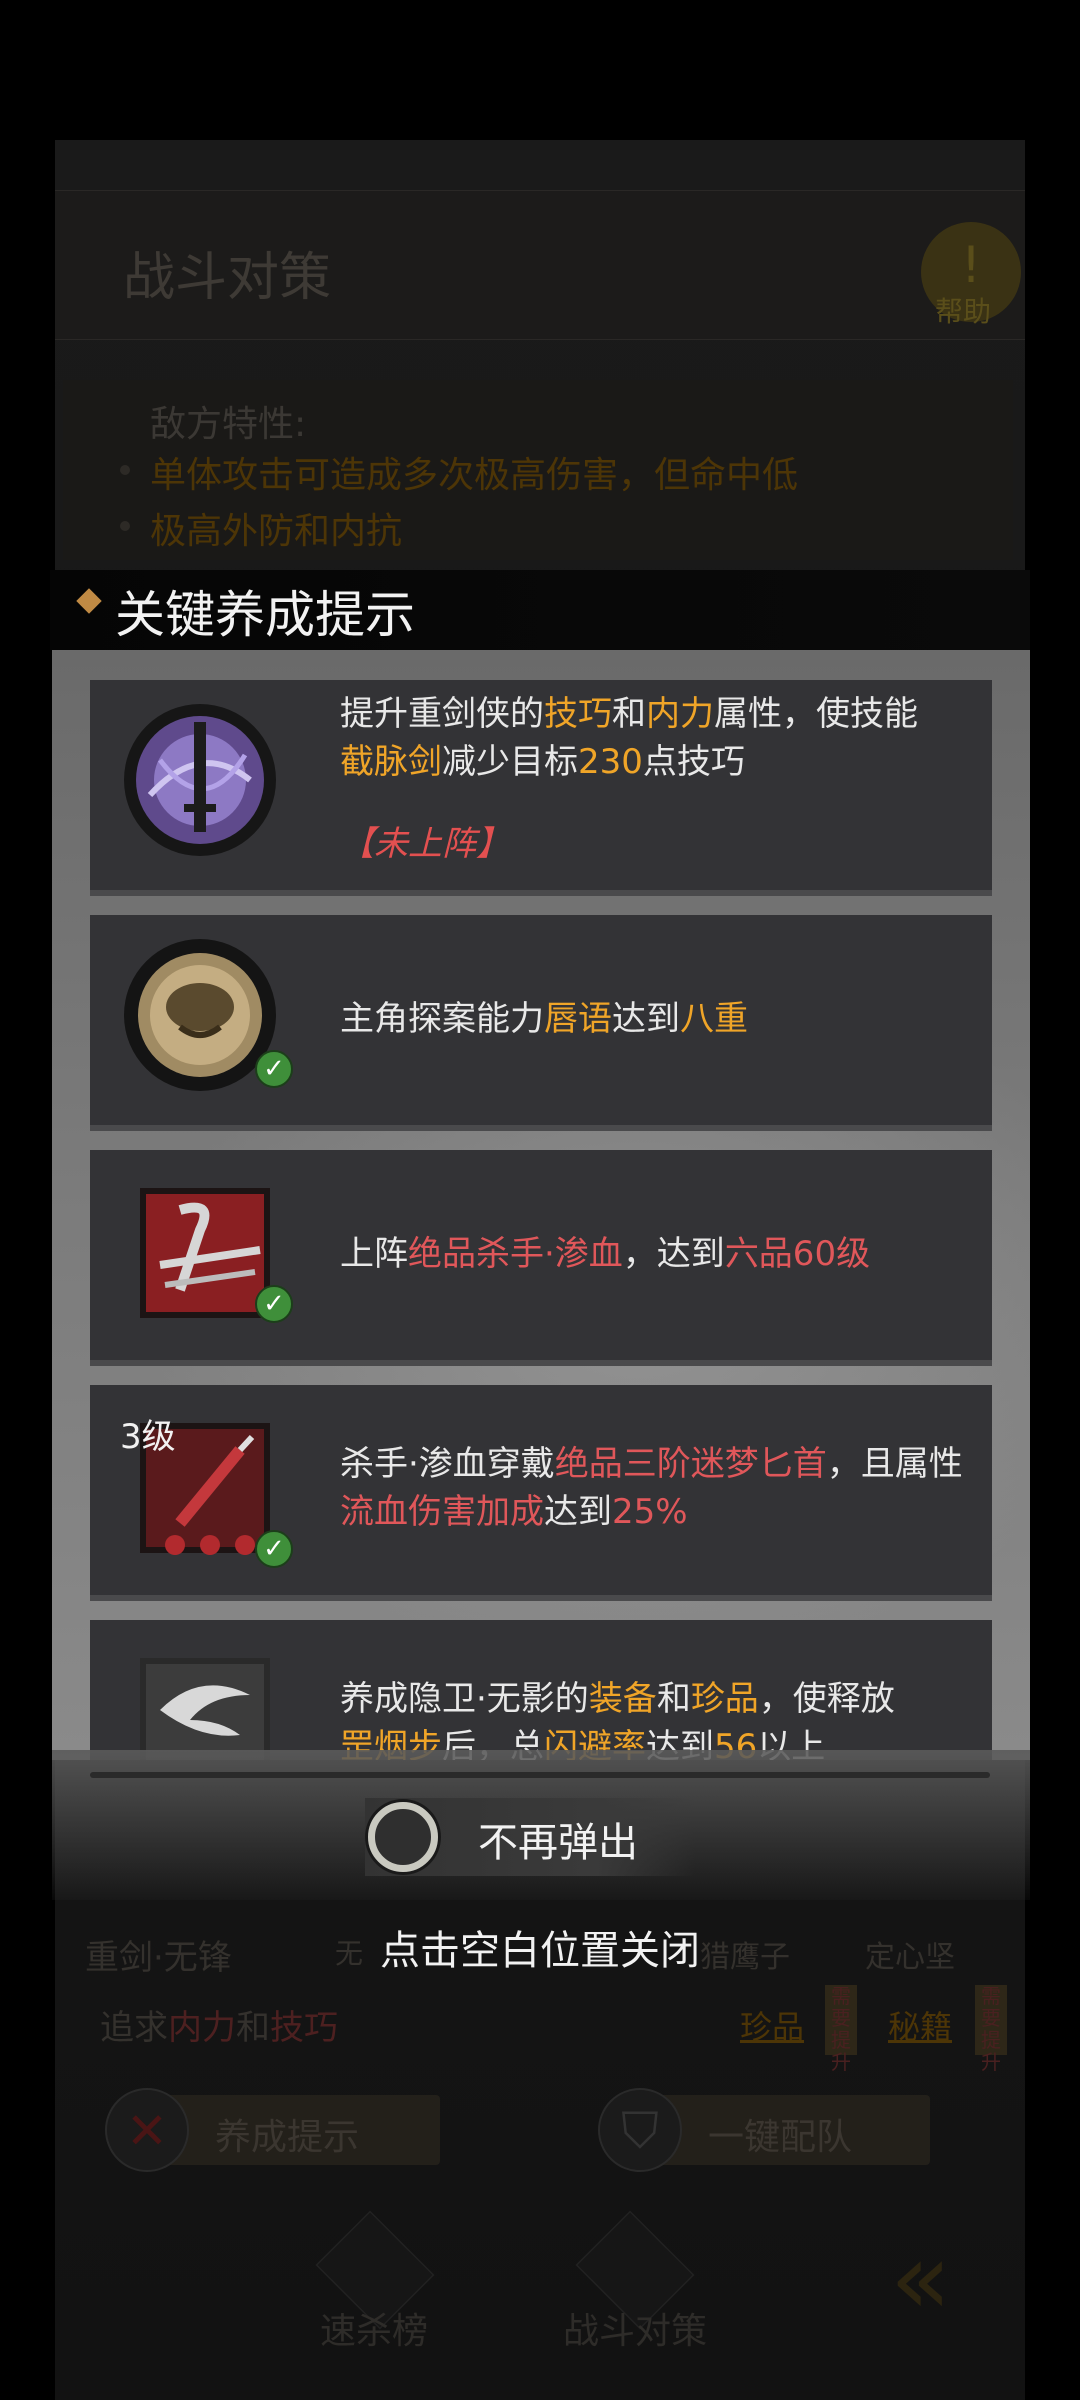  I want to click on tip-text: 主角探案能力唇语达到八重, so click(544, 1019).